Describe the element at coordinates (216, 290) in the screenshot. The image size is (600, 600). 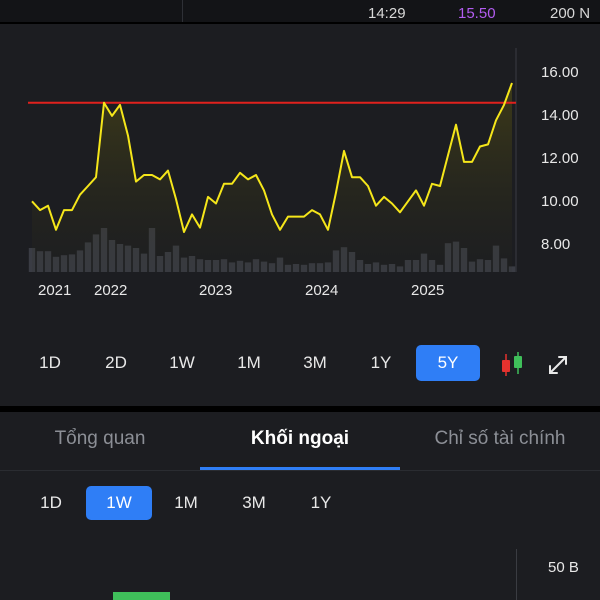
I see `x-tick-label: 2023` at that location.